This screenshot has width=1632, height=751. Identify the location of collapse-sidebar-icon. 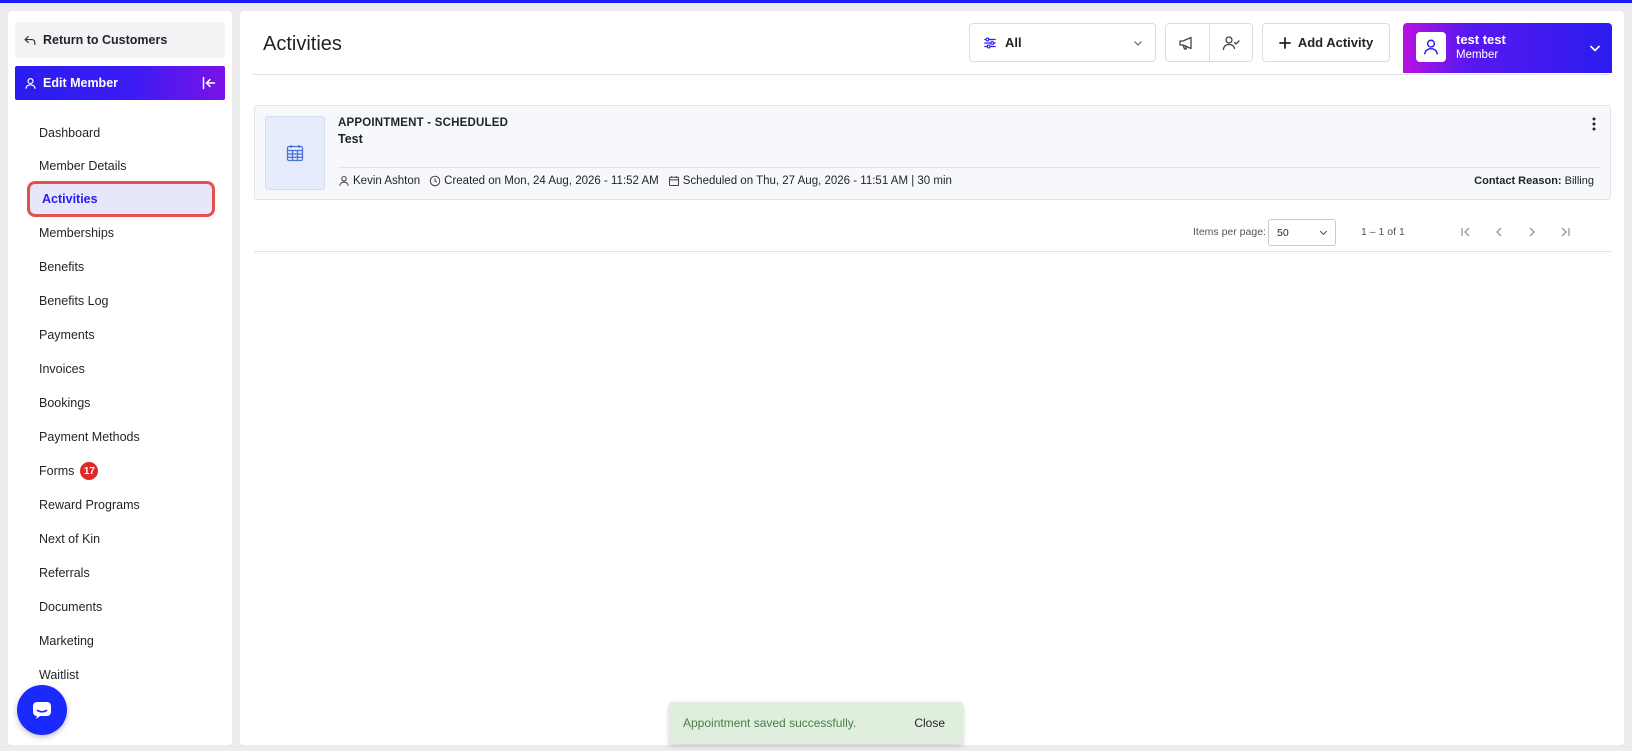
(209, 83).